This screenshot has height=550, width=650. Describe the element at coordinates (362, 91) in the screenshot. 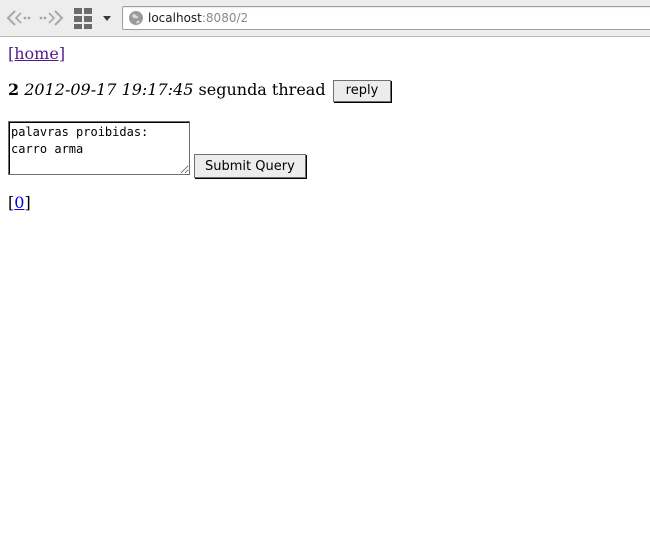

I see `reply-button: reply` at that location.